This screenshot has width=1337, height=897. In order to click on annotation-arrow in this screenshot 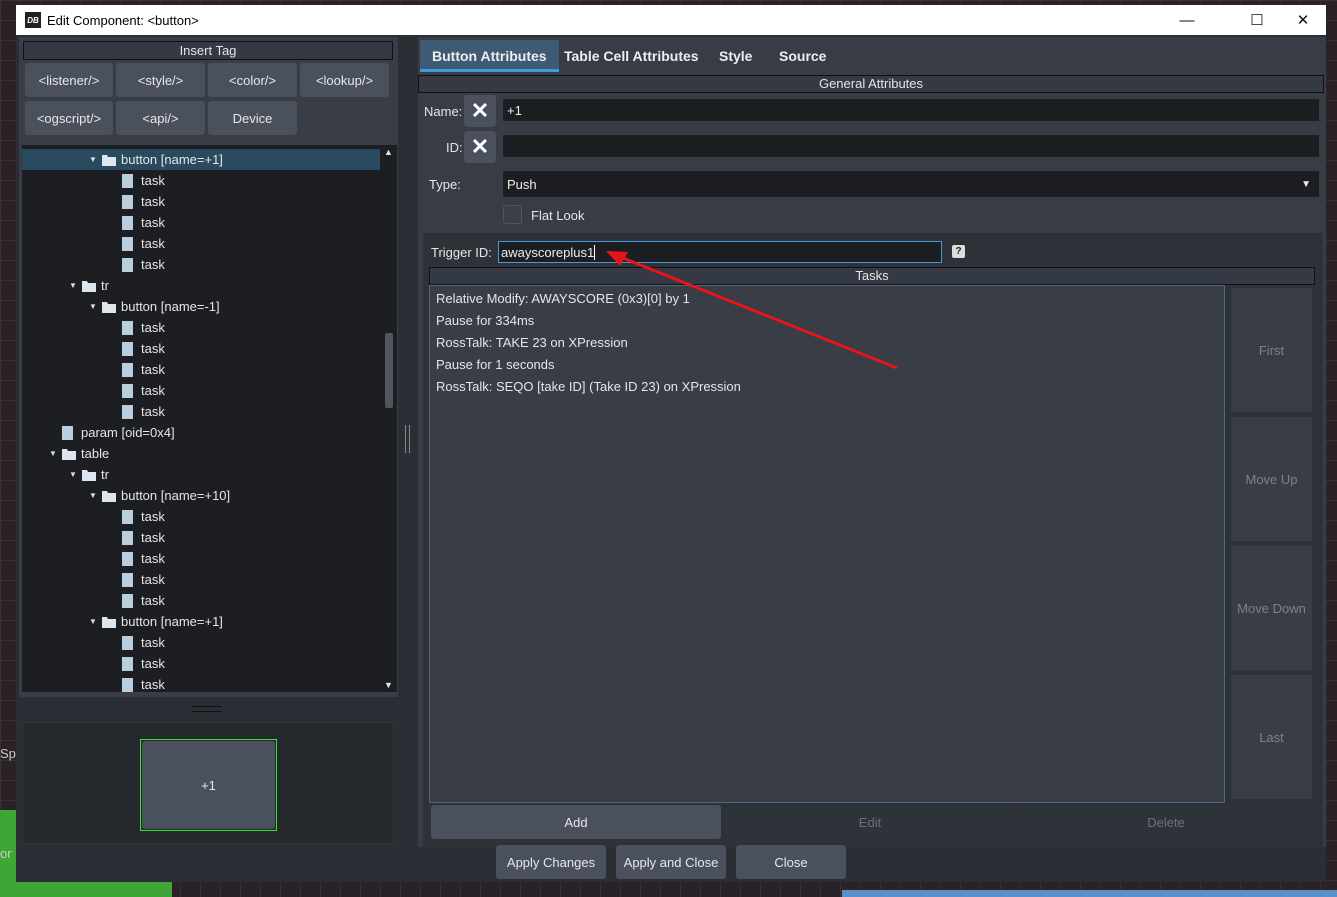, I will do `click(752, 310)`.